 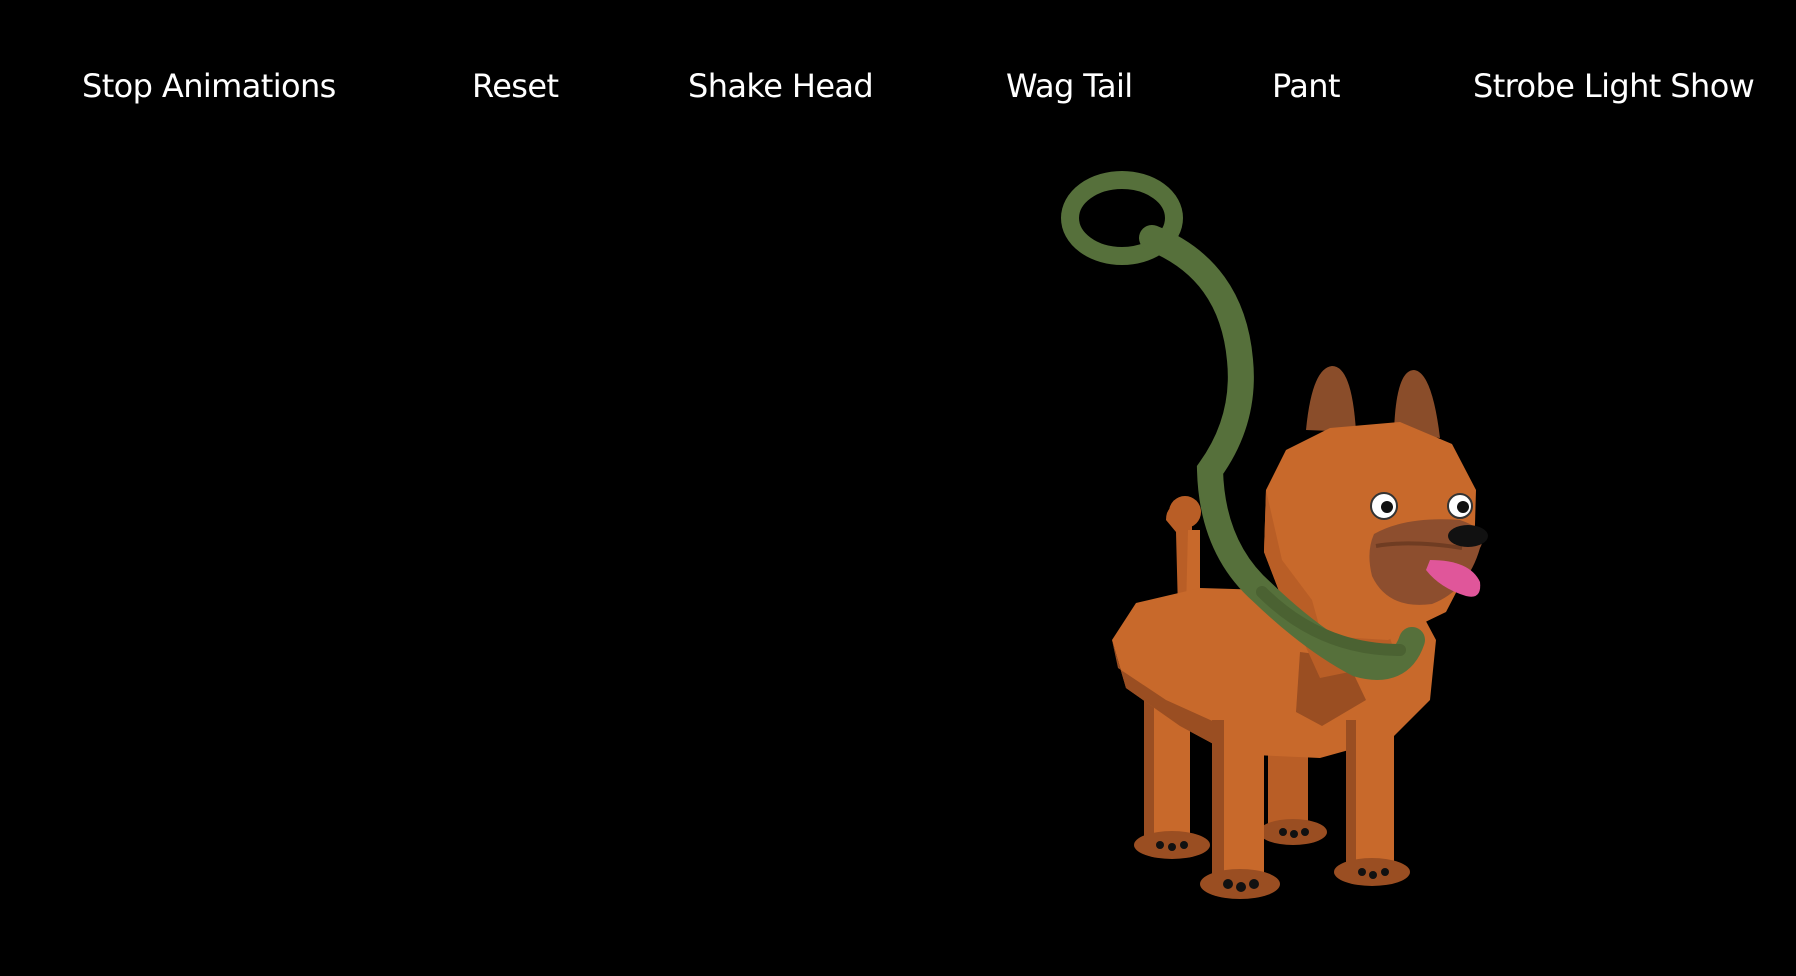 What do you see at coordinates (1468, 536) in the screenshot?
I see `nose-icon` at bounding box center [1468, 536].